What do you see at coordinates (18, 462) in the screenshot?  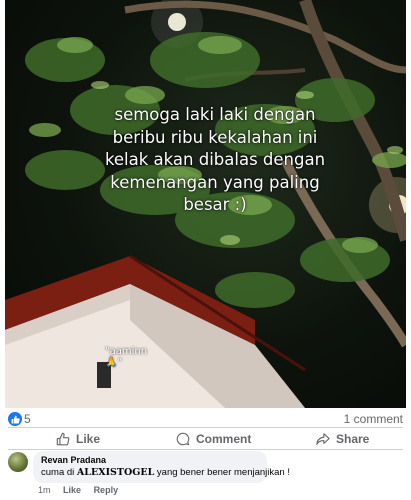 I see `commenter-avatar` at bounding box center [18, 462].